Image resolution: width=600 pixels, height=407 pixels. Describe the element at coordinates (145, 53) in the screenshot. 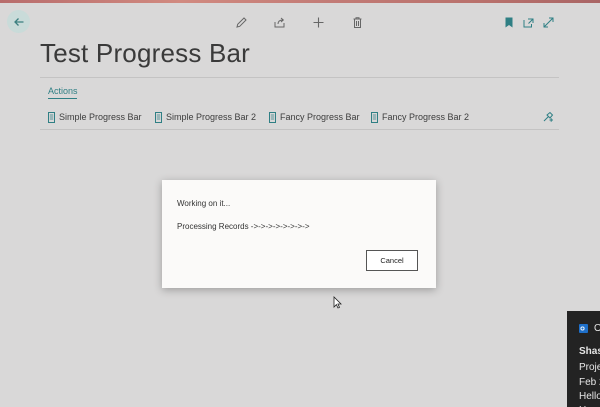

I see `page-title: Test Progress Bar` at that location.